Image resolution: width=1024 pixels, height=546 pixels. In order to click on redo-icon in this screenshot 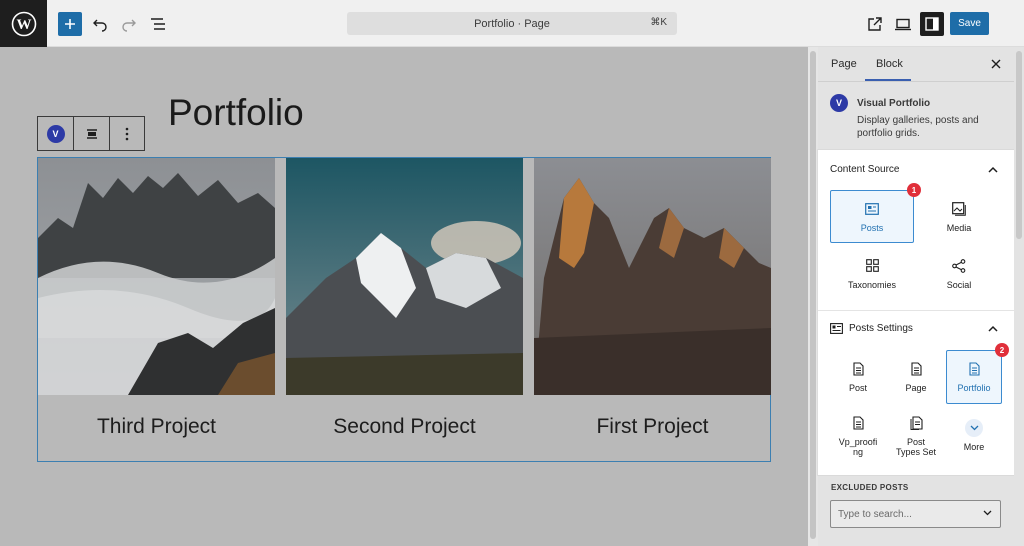, I will do `click(129, 25)`.